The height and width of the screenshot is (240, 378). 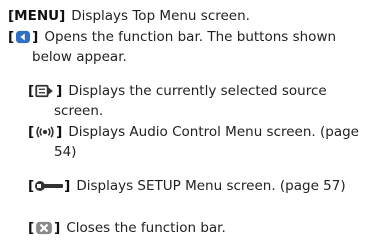 What do you see at coordinates (44, 228) in the screenshot?
I see `close-x-icon` at bounding box center [44, 228].